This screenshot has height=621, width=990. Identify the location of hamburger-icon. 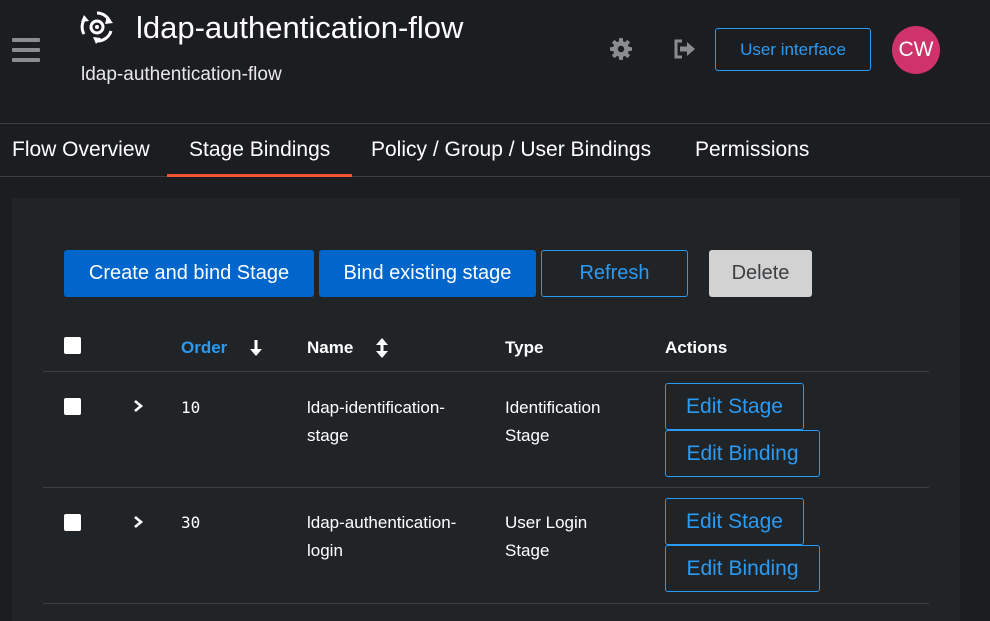
(26, 50).